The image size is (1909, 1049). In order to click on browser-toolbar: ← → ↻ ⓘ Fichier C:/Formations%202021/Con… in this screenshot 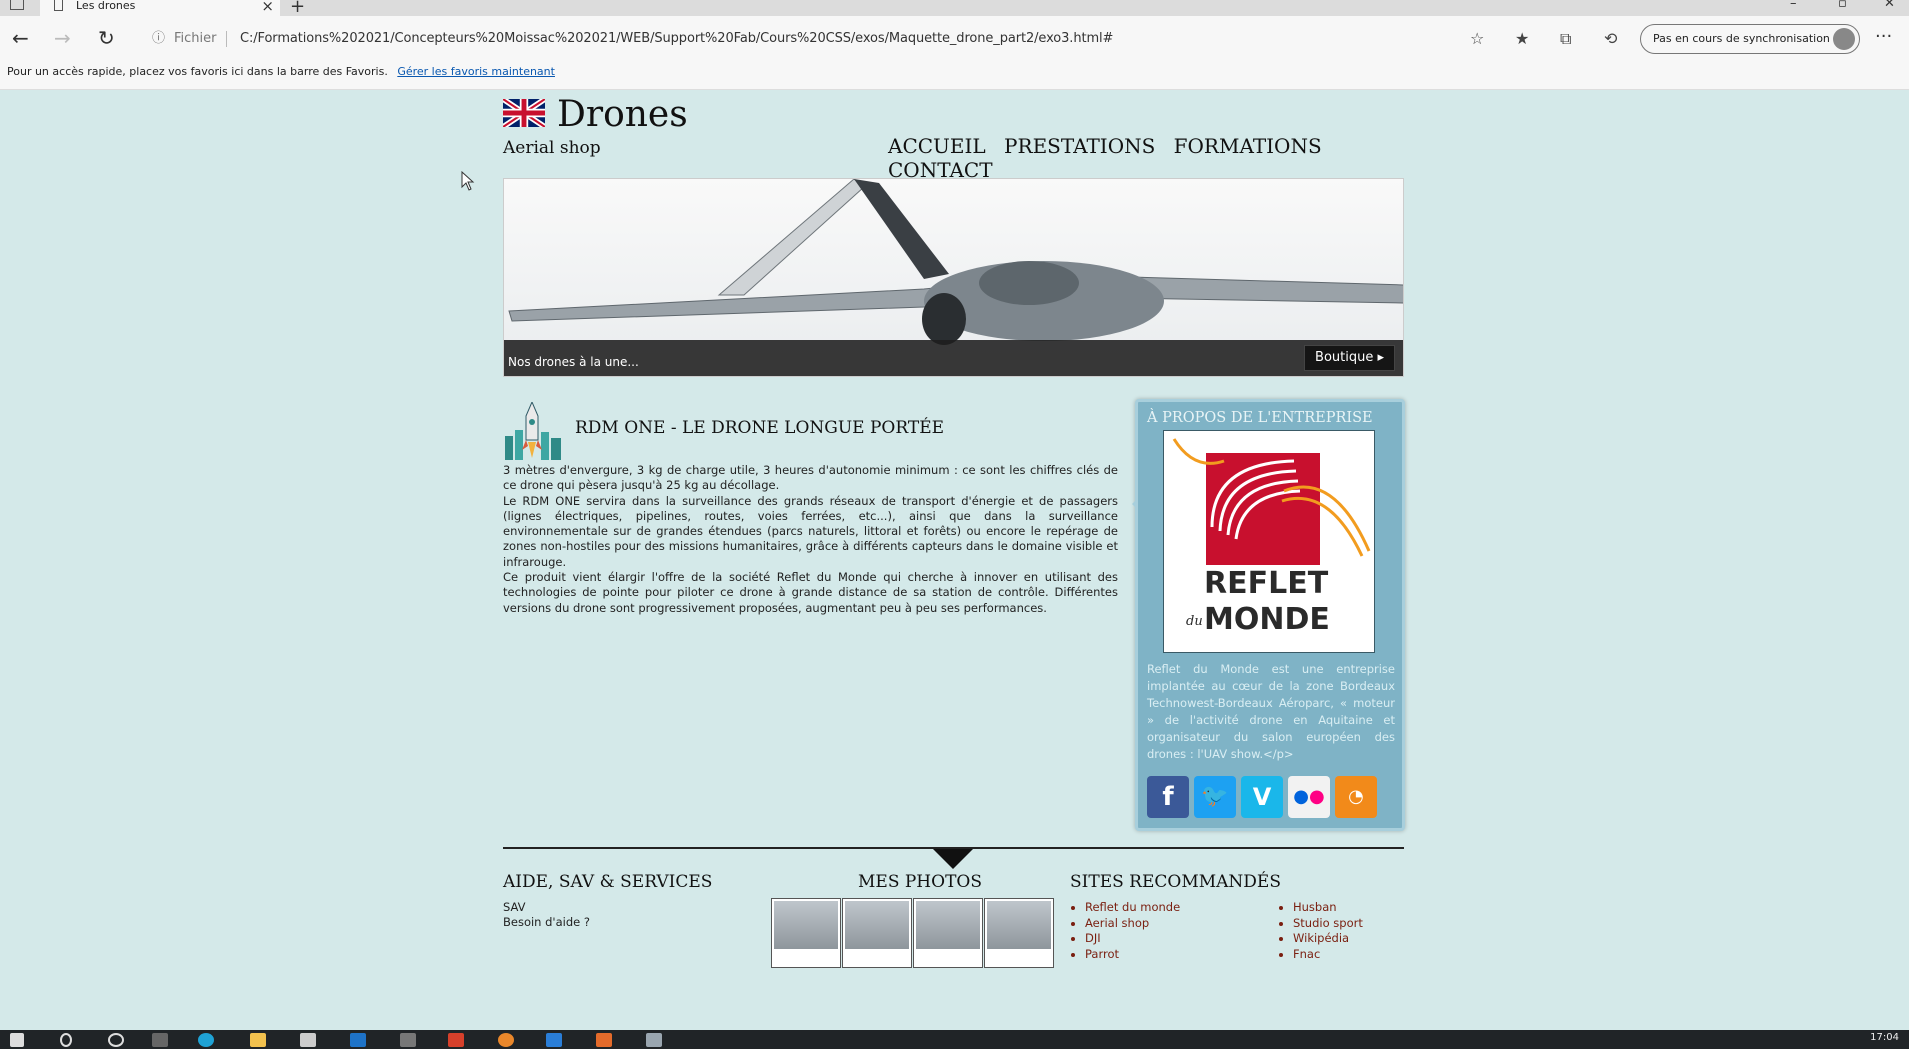, I will do `click(954, 39)`.